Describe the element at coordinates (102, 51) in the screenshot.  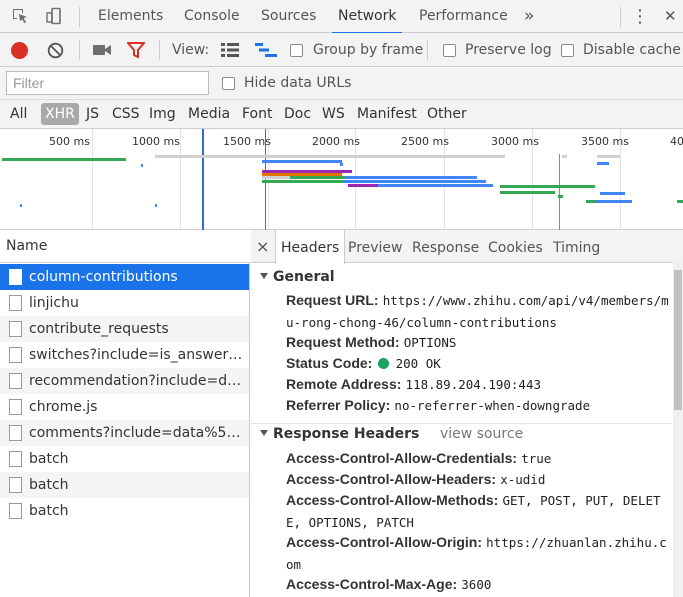
I see `screenshot-camera-icon` at that location.